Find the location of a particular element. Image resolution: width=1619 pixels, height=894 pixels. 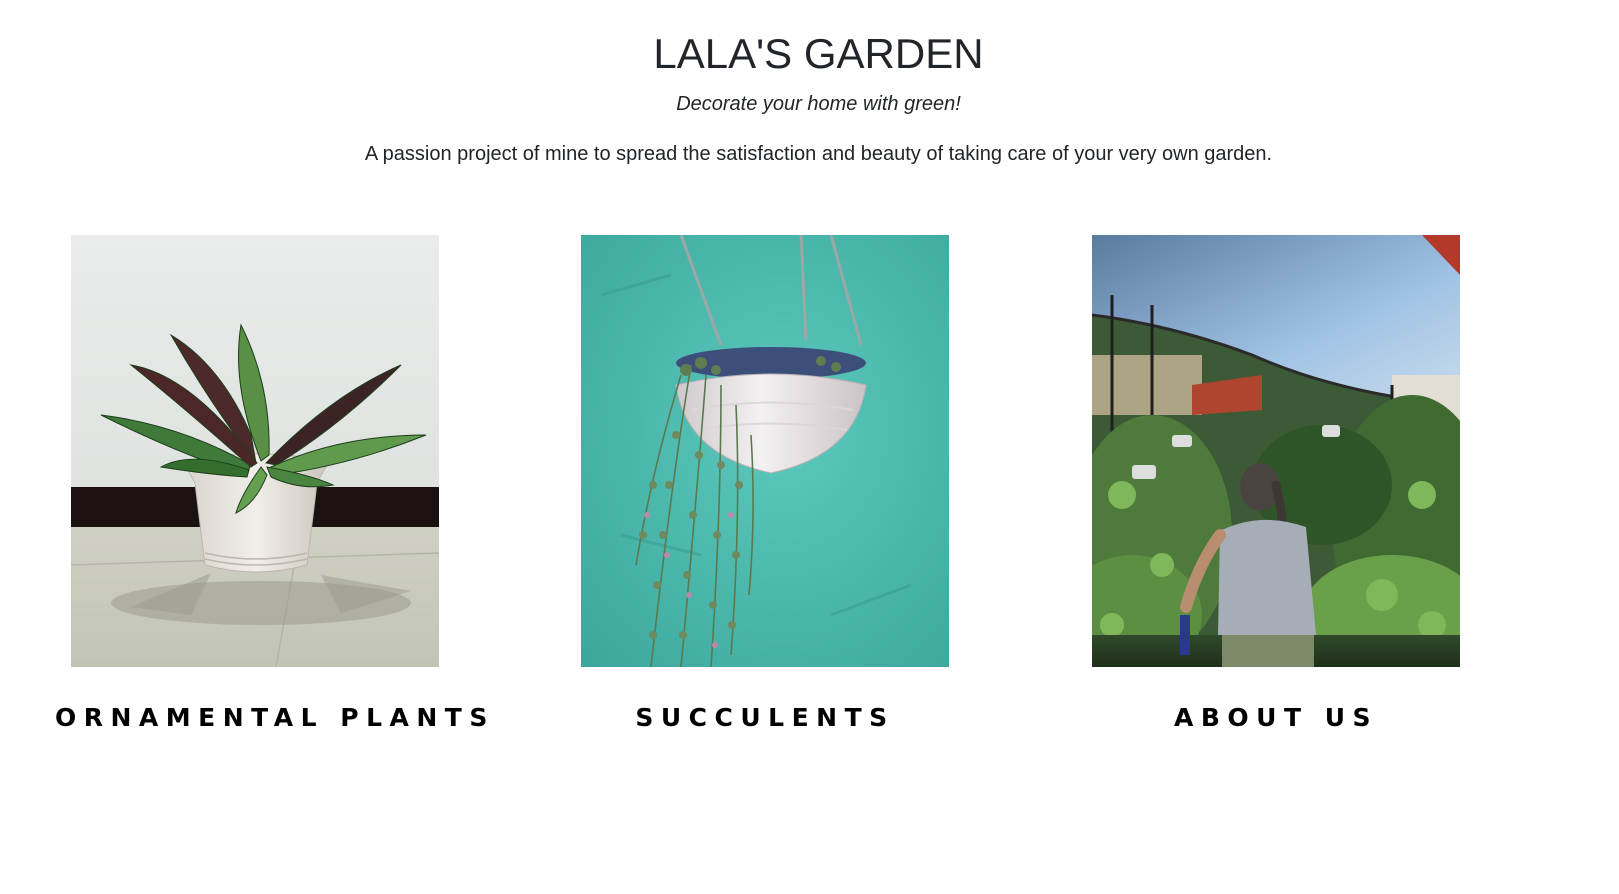

card-ornamental-plants: ORNAMENTAL PLANTS is located at coordinates (271, 483).